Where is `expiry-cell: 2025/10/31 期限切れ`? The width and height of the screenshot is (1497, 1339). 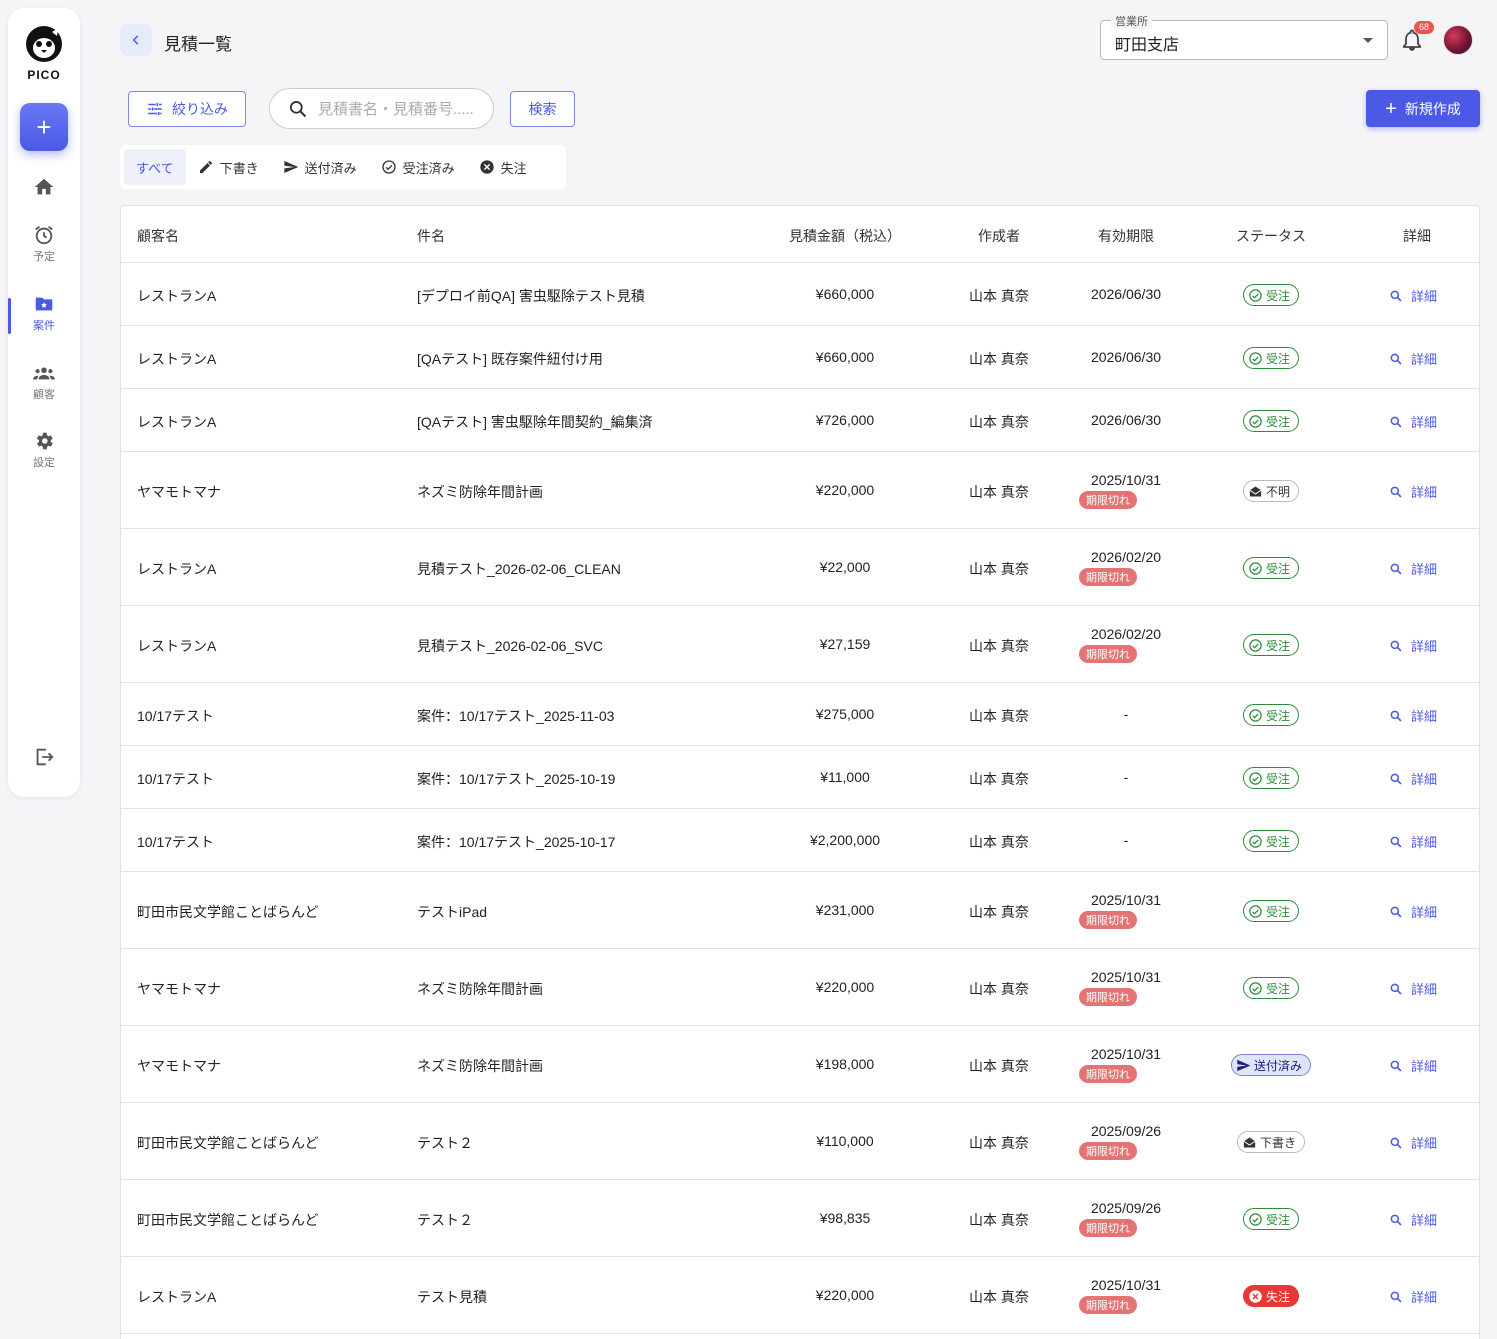 expiry-cell: 2025/10/31 期限切れ is located at coordinates (1126, 1295).